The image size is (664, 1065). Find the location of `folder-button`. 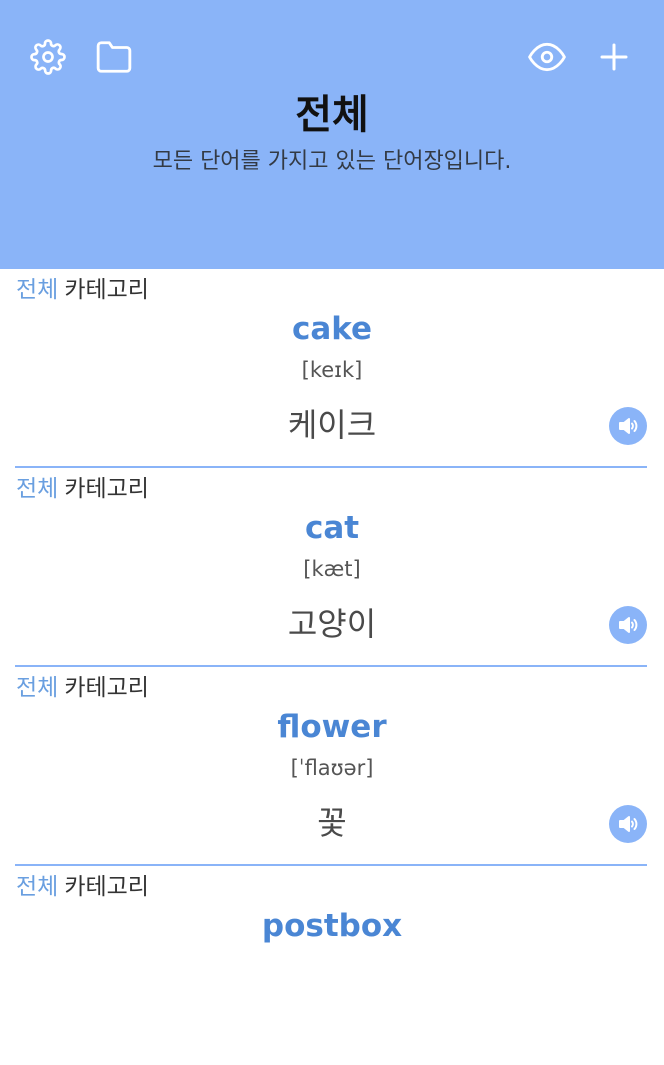

folder-button is located at coordinates (114, 57).